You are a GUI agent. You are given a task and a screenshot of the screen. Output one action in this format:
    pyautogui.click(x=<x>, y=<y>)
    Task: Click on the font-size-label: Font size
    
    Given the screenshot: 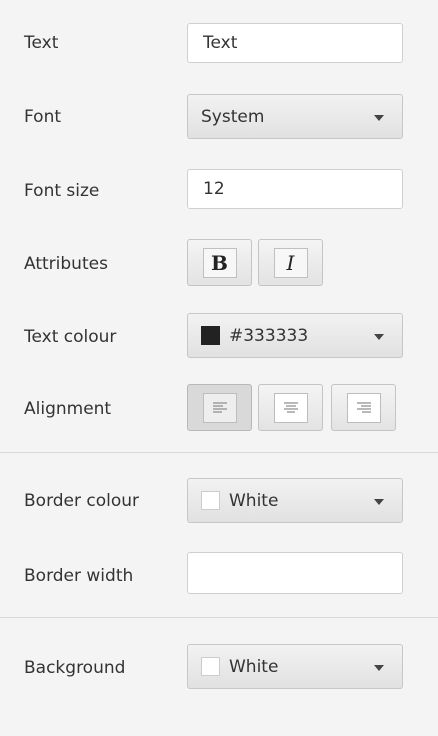 What is the action you would take?
    pyautogui.click(x=62, y=191)
    